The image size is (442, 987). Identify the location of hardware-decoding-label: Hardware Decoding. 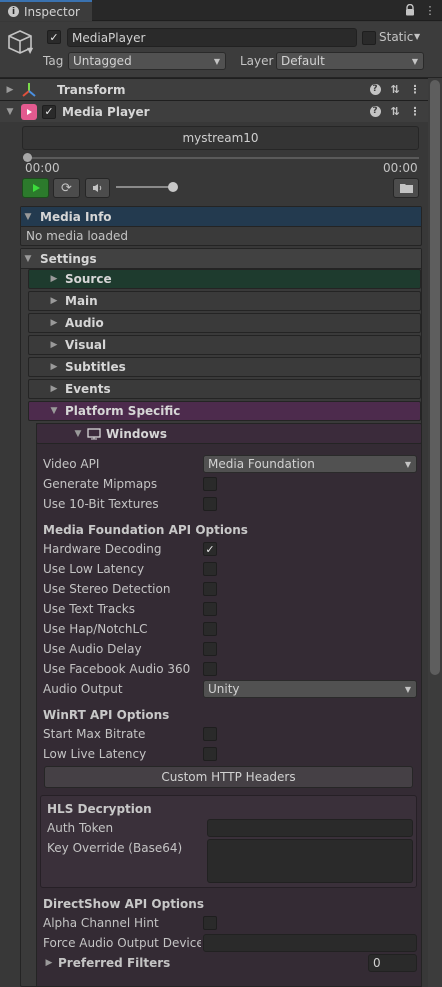
(102, 549).